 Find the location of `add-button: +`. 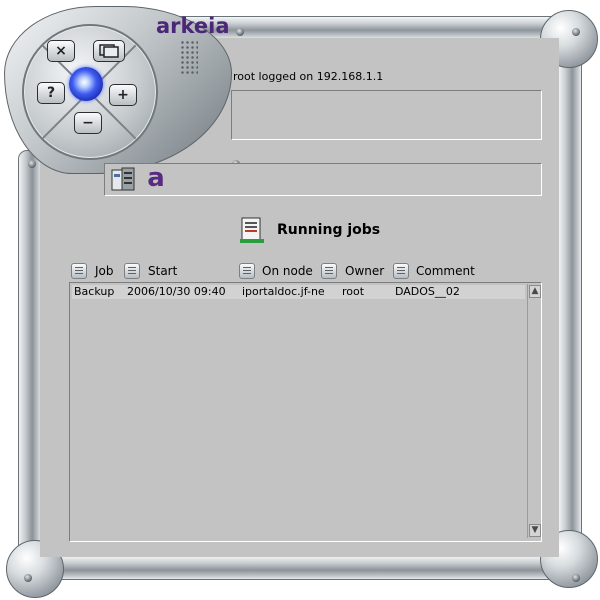

add-button: + is located at coordinates (123, 95).